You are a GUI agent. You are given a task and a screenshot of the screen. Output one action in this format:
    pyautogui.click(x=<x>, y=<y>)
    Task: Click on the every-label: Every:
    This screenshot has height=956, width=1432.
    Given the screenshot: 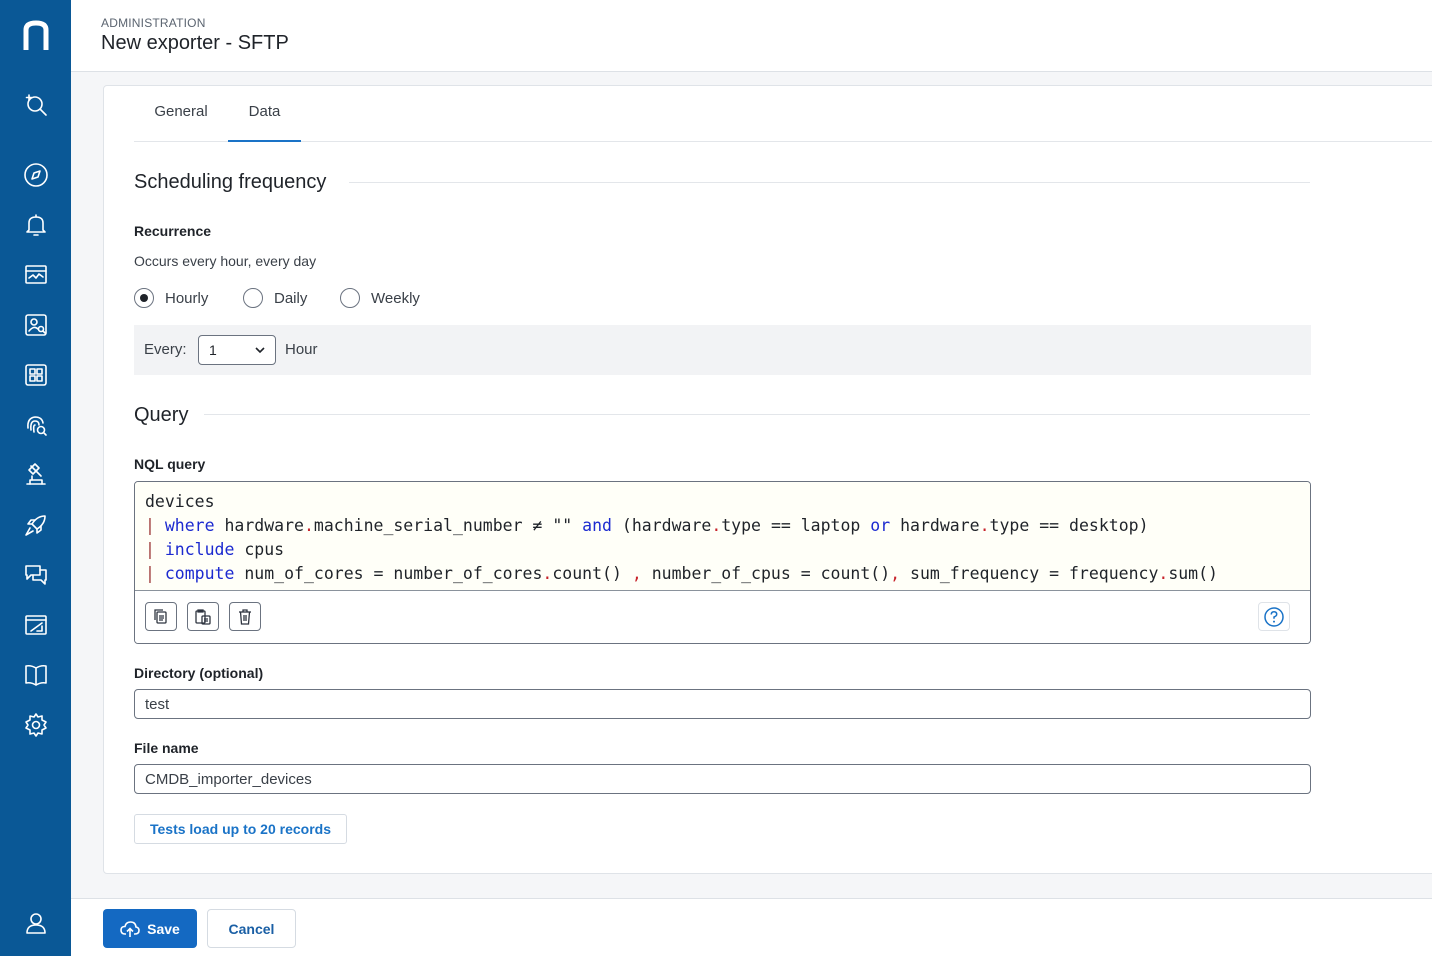 What is the action you would take?
    pyautogui.click(x=165, y=349)
    